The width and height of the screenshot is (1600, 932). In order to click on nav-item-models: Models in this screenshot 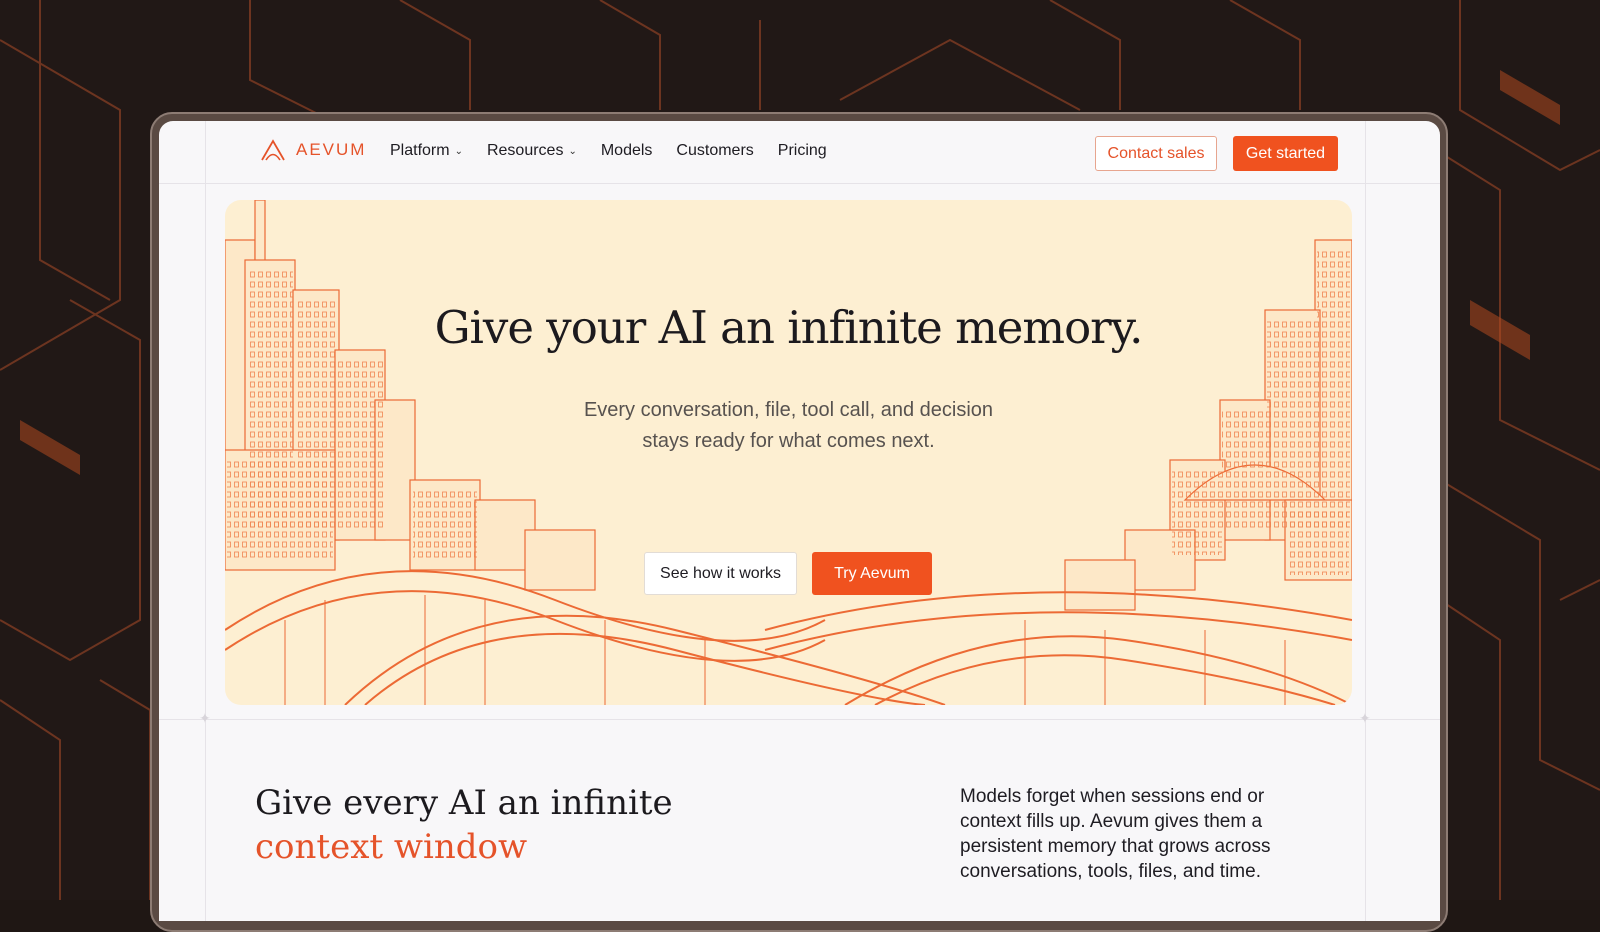, I will do `click(627, 151)`.